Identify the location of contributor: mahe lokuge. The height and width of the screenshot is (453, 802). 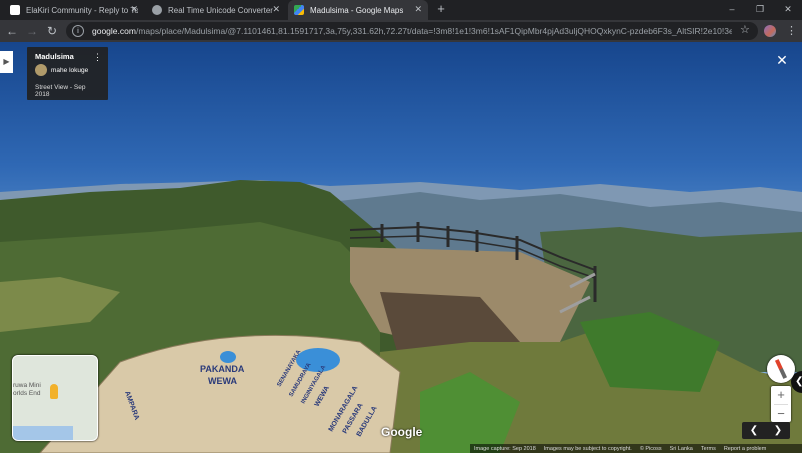
(67, 70).